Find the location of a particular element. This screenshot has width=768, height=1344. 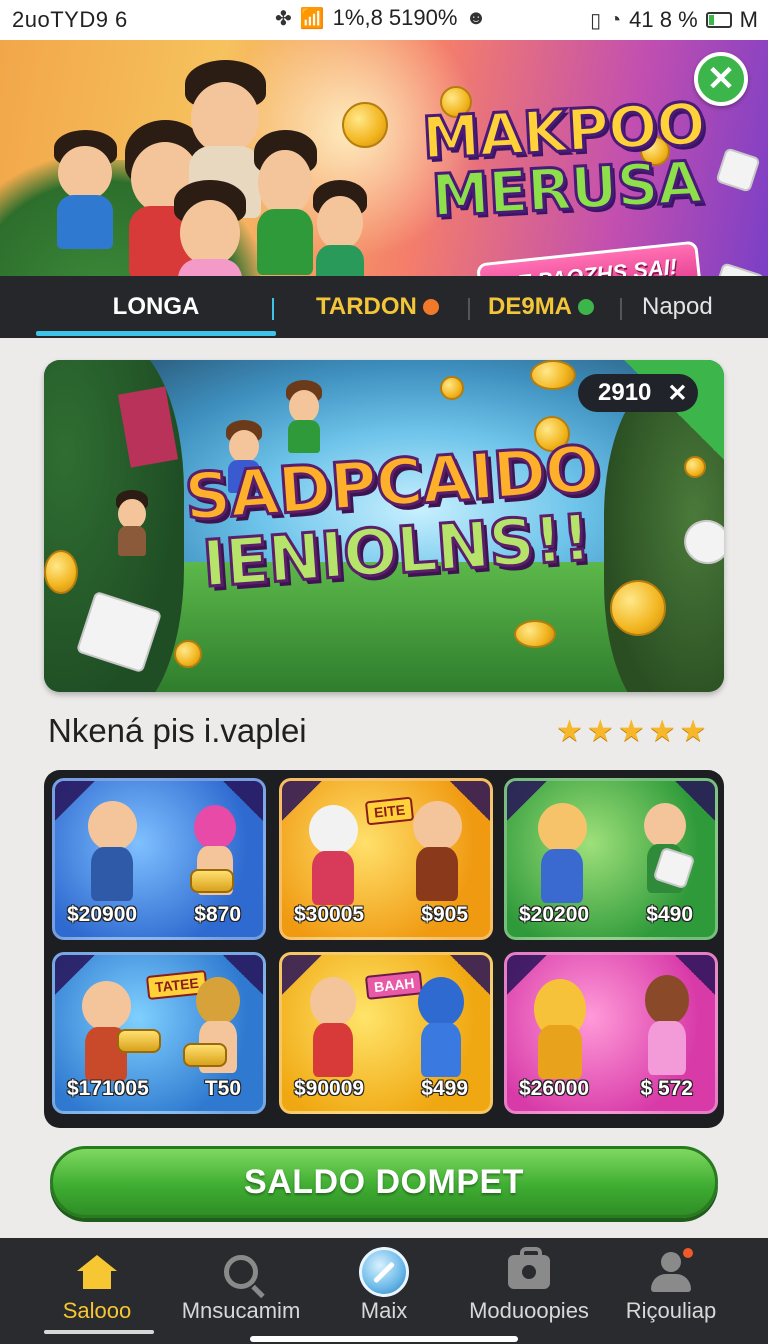

wifi-icon: 📶 is located at coordinates (312, 18).